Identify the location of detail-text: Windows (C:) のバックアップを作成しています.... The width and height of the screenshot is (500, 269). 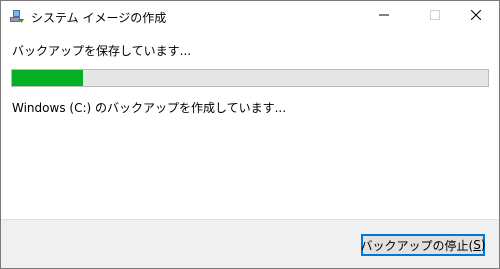
(149, 108).